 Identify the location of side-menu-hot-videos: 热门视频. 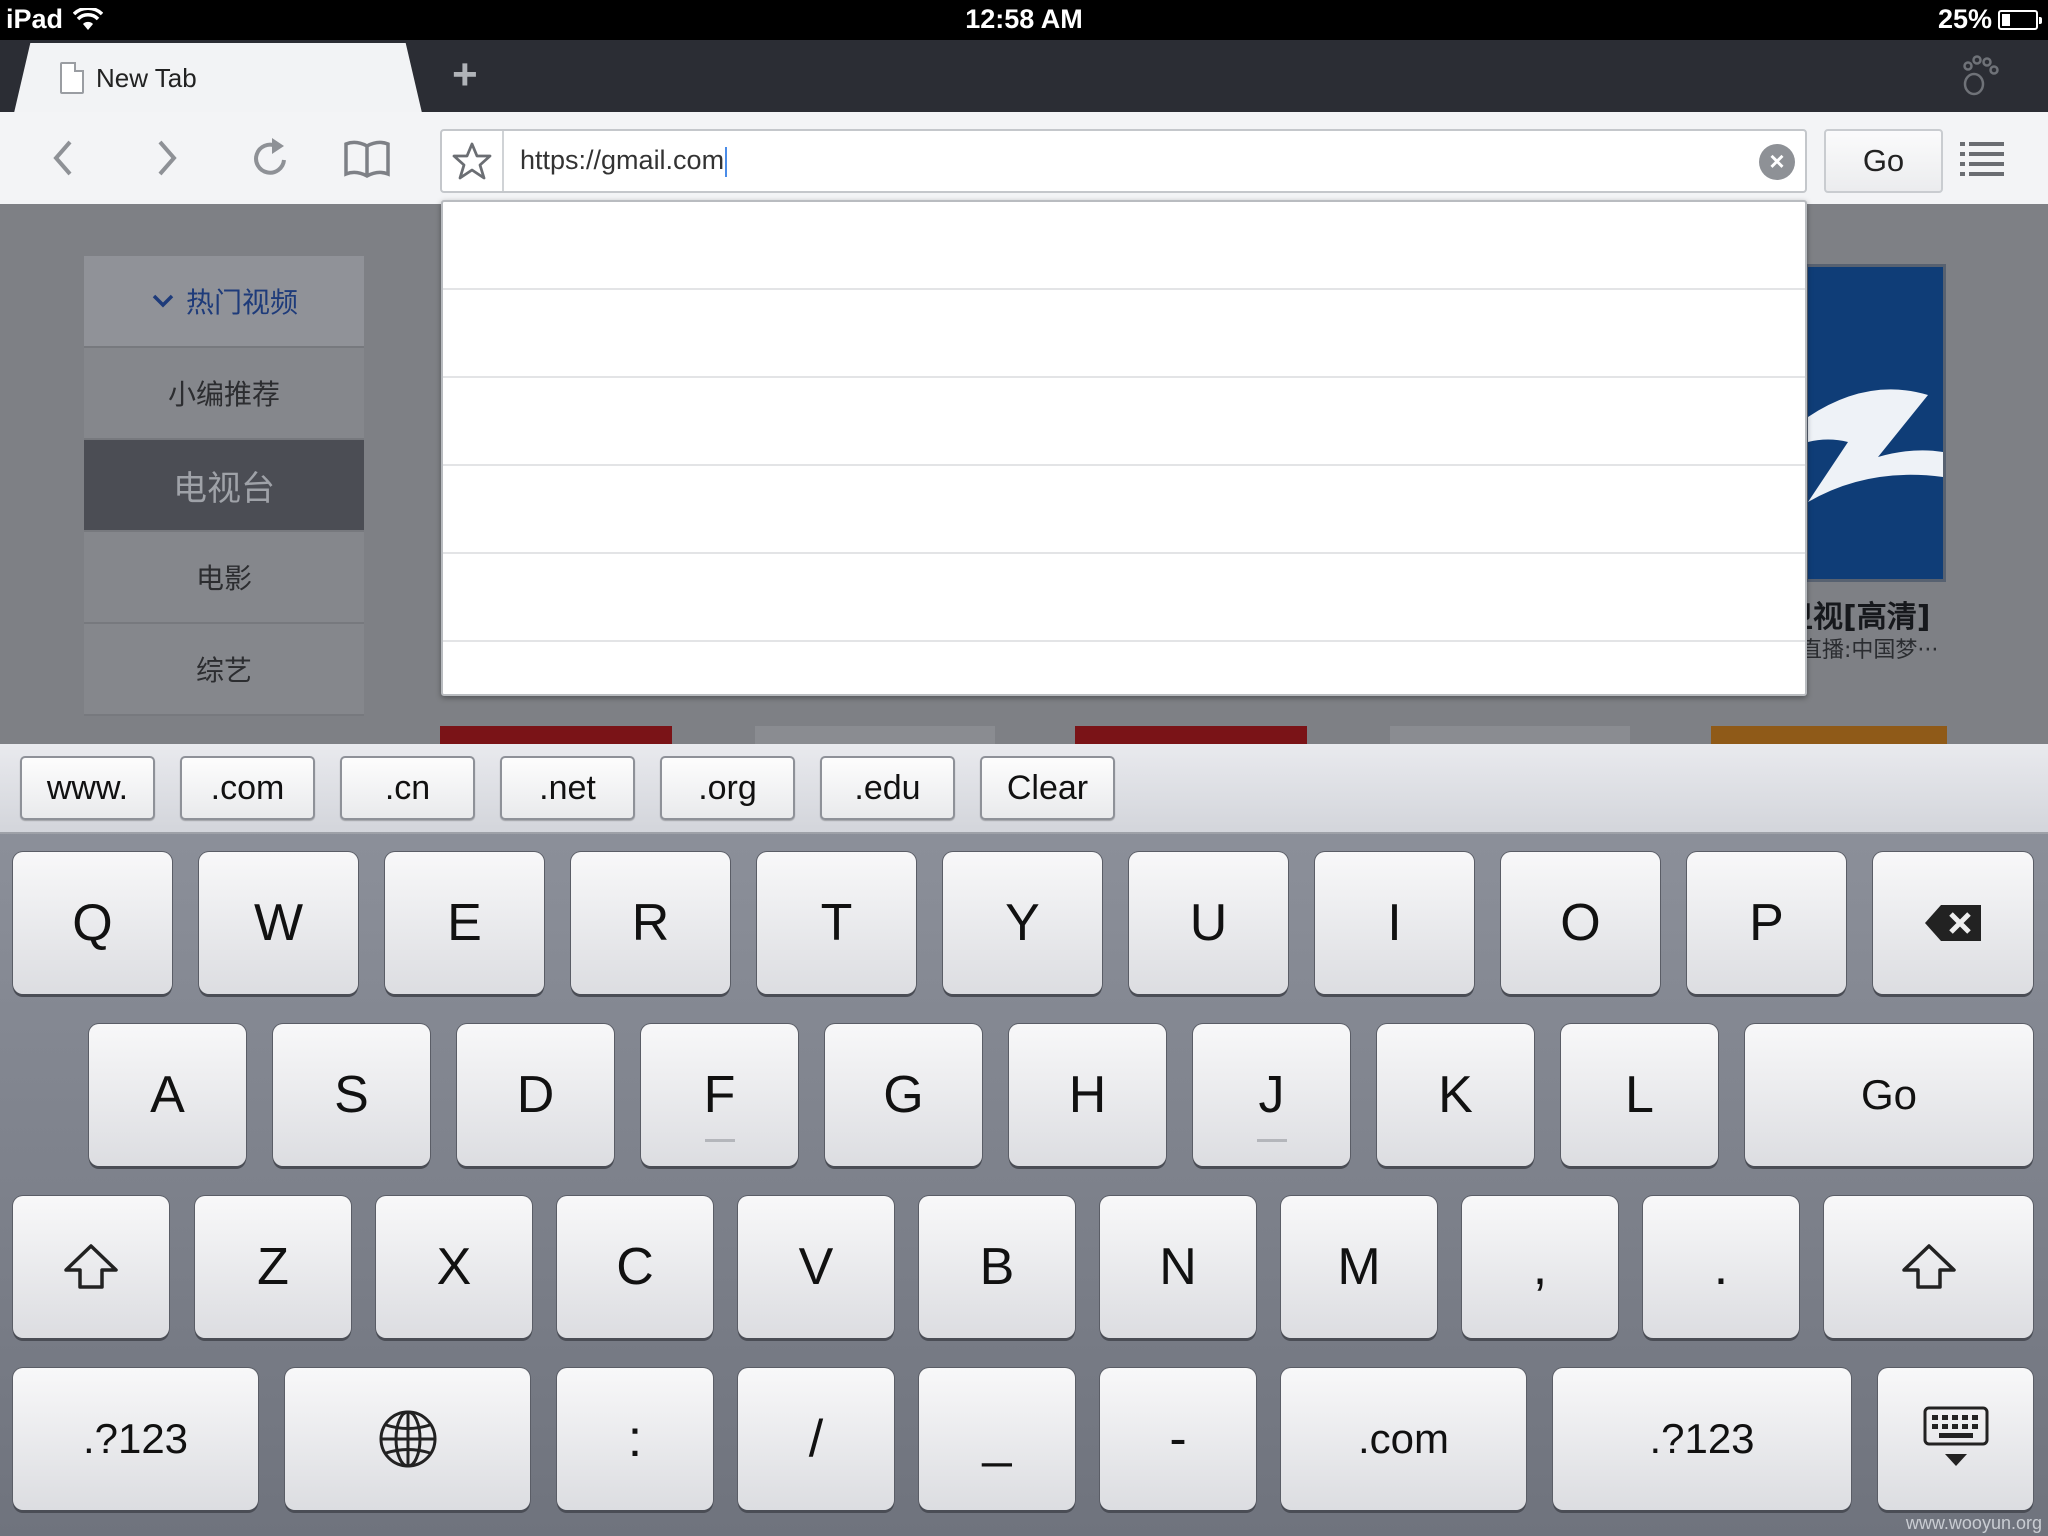
(224, 302).